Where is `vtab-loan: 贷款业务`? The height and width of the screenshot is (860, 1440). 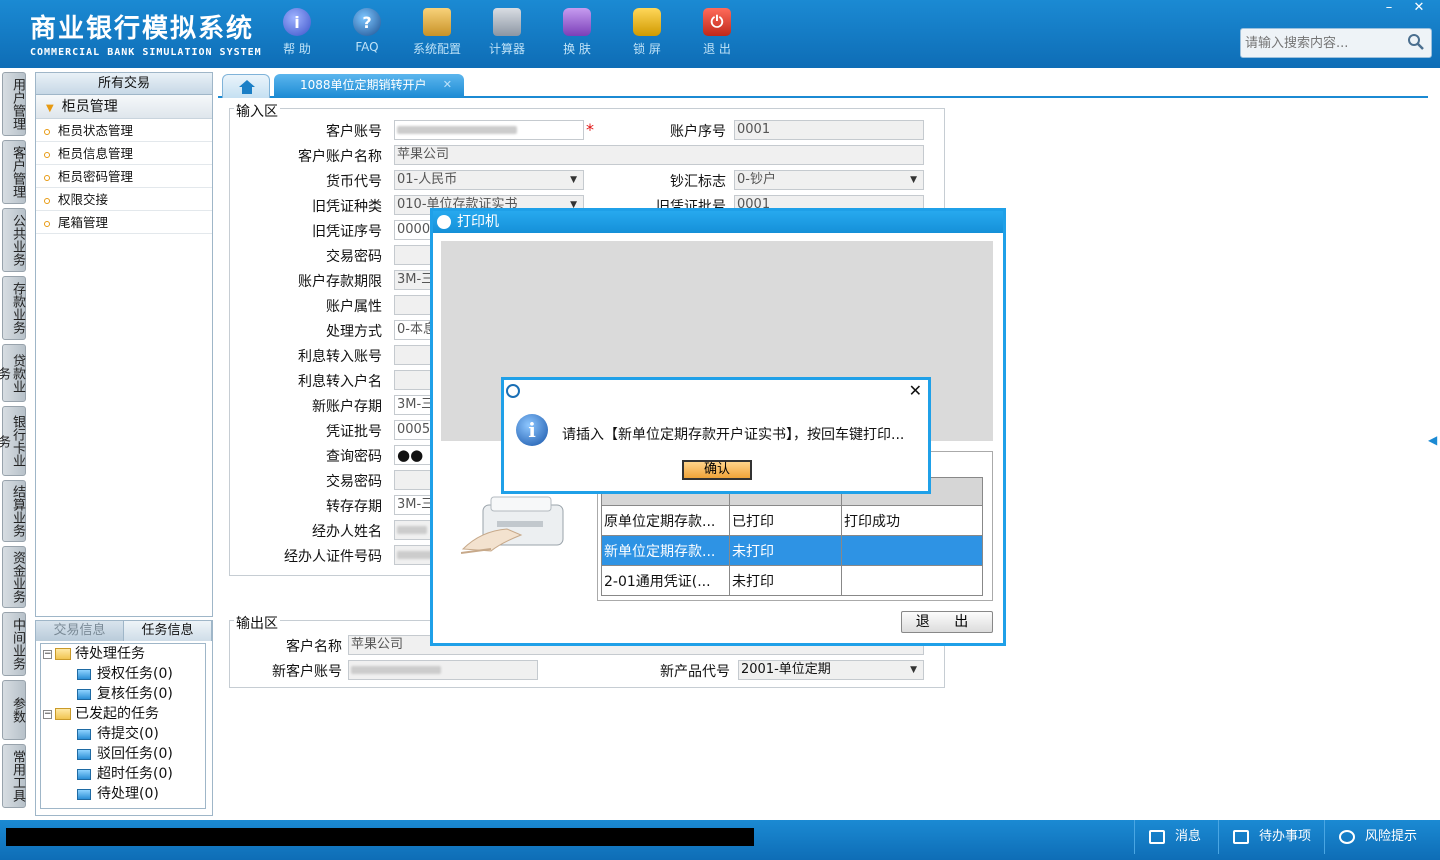 vtab-loan: 贷款业务 is located at coordinates (13, 373).